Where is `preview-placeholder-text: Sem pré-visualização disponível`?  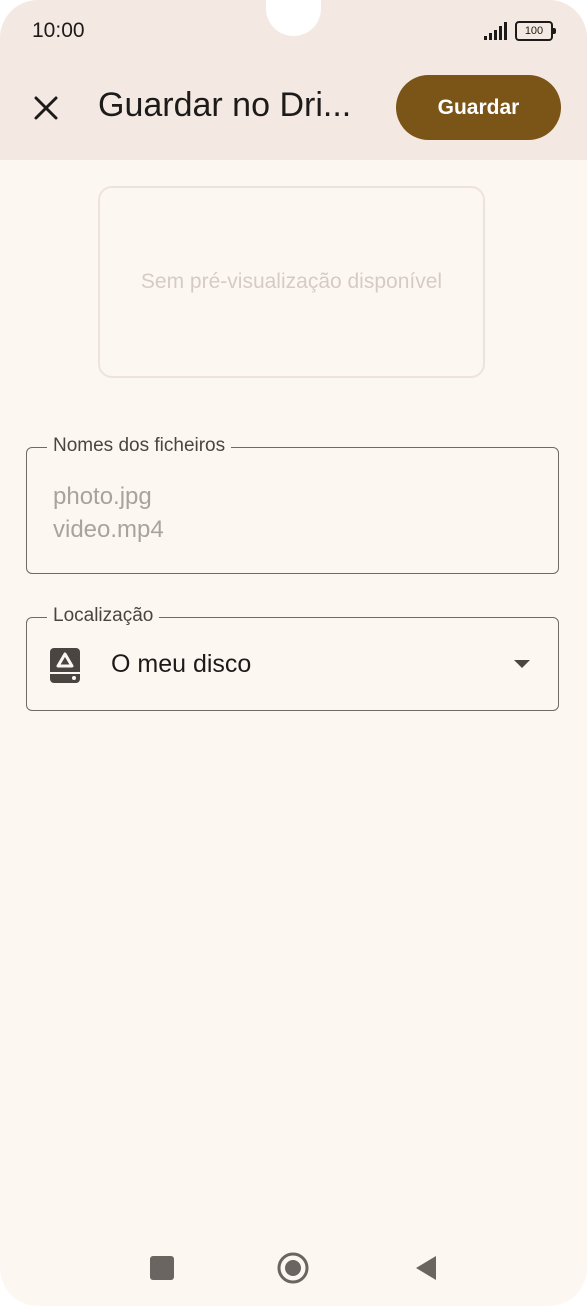 preview-placeholder-text: Sem pré-visualização disponível is located at coordinates (291, 281).